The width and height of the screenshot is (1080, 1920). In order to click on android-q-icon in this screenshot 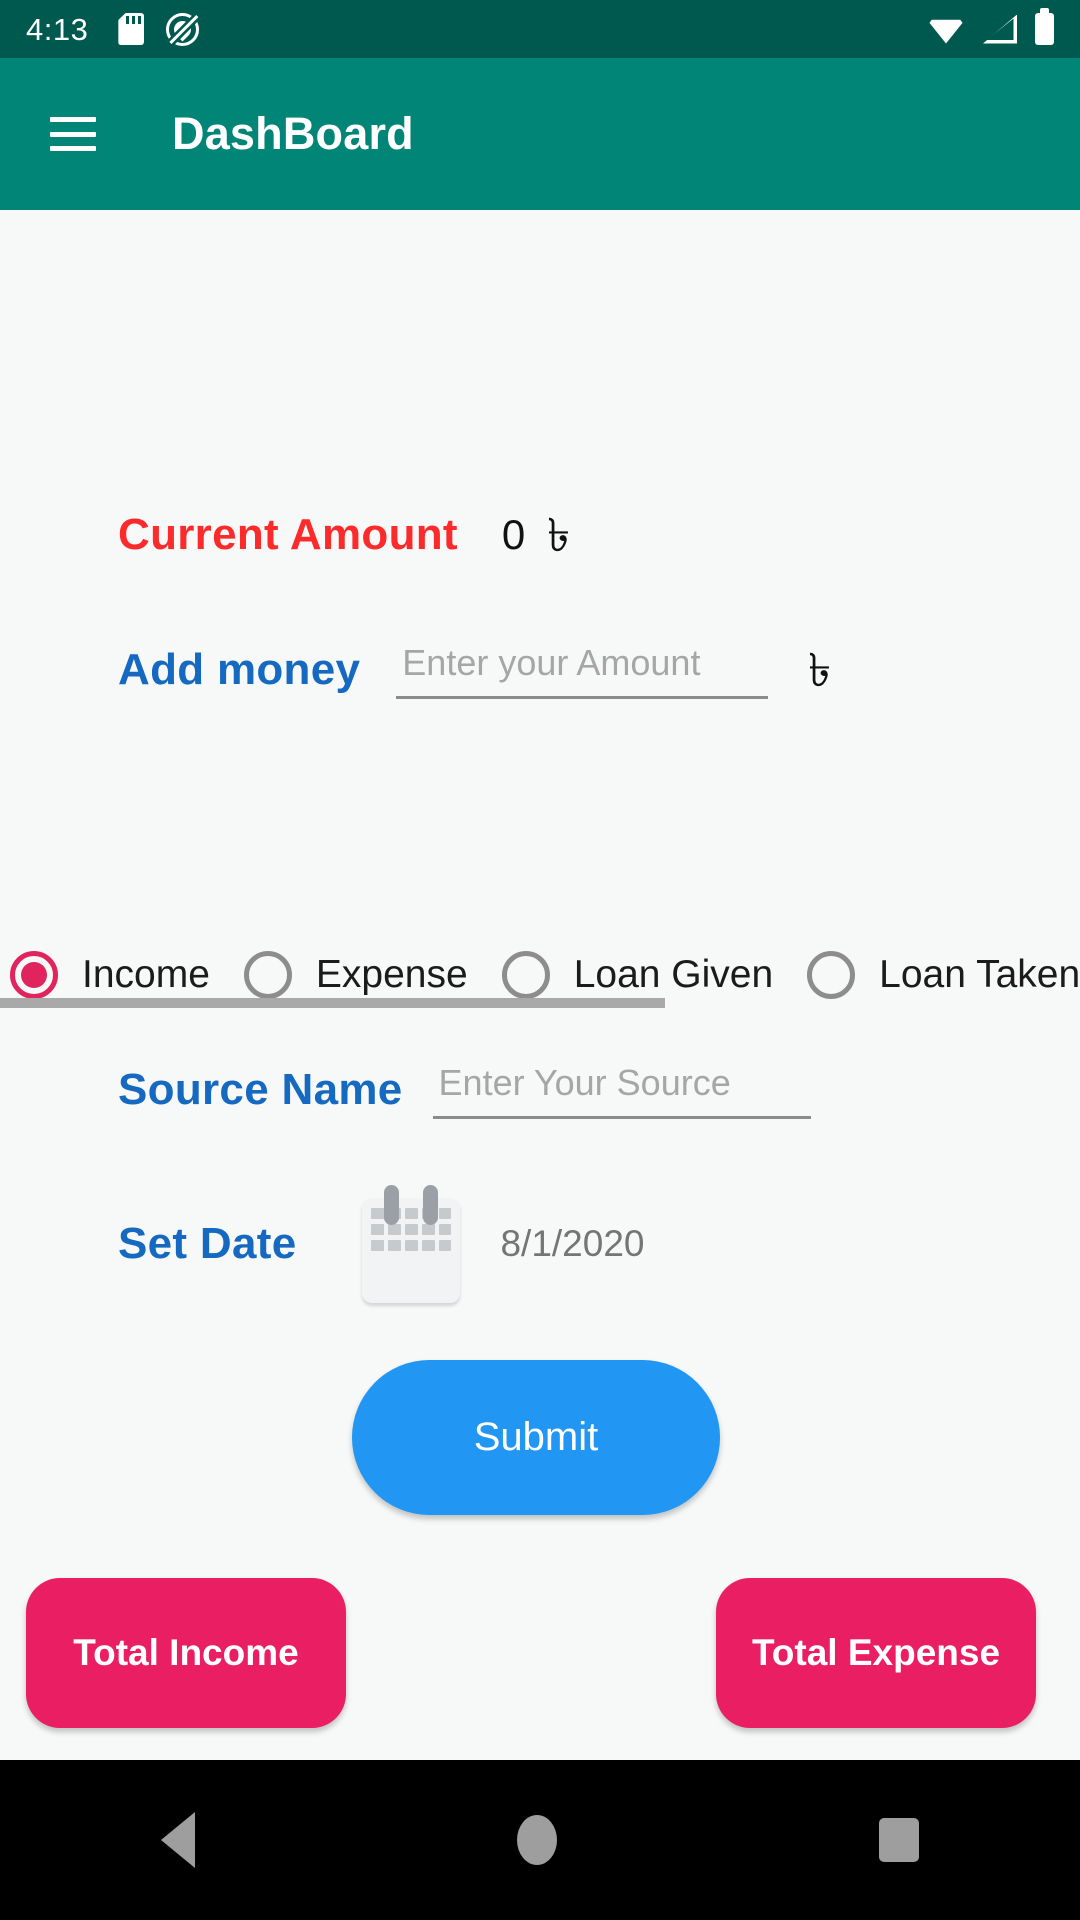, I will do `click(183, 29)`.